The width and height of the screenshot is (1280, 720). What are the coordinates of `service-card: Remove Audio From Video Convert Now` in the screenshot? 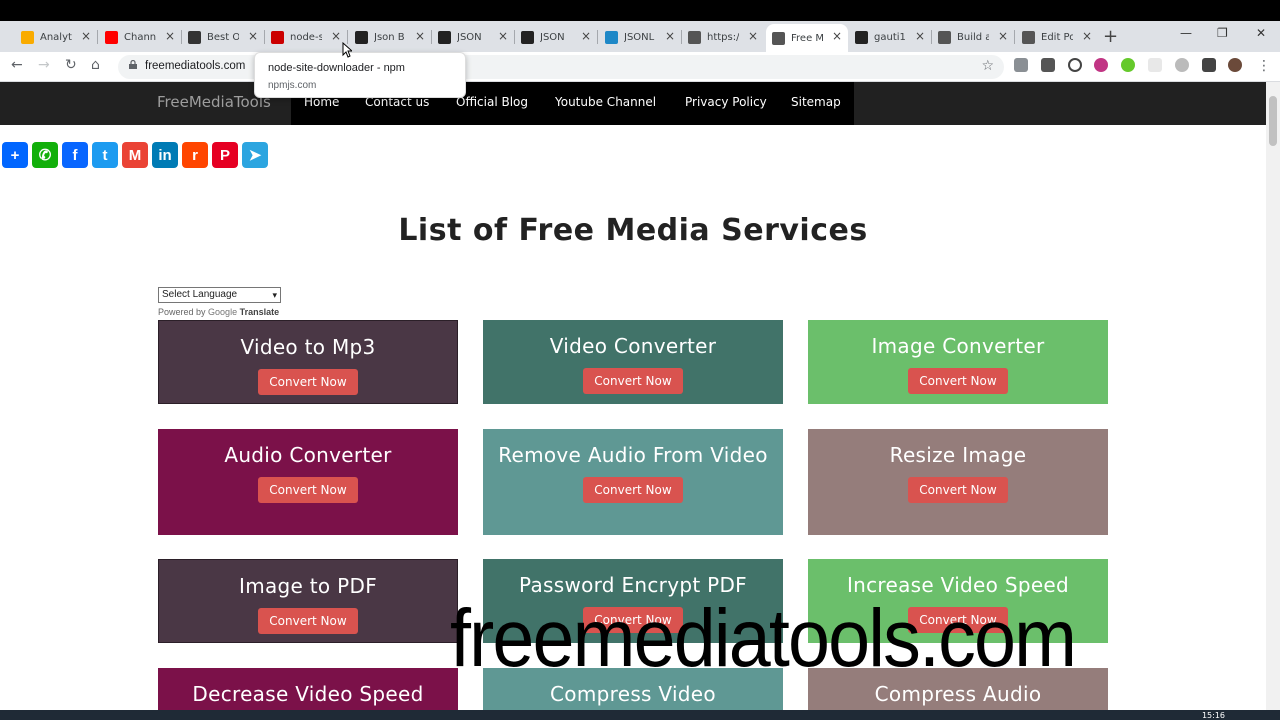 It's located at (633, 482).